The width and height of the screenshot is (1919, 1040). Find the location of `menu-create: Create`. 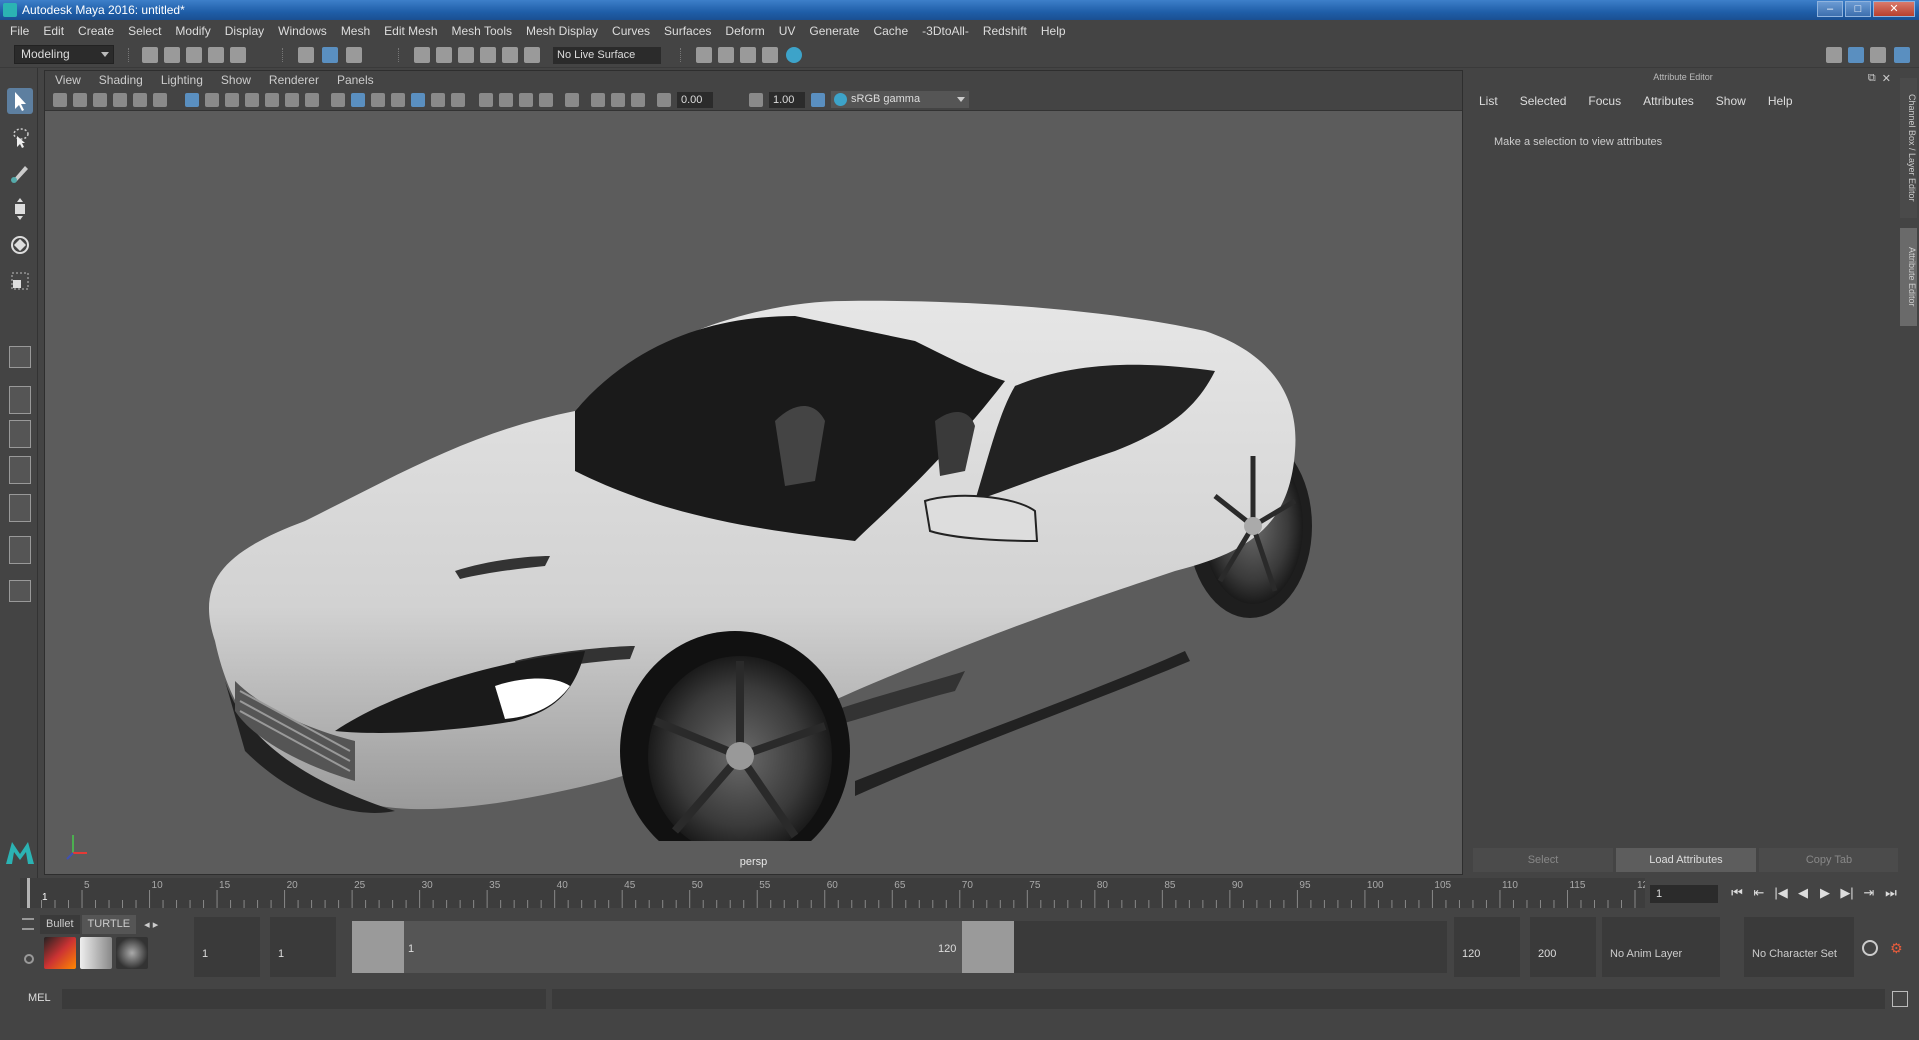

menu-create: Create is located at coordinates (96, 31).